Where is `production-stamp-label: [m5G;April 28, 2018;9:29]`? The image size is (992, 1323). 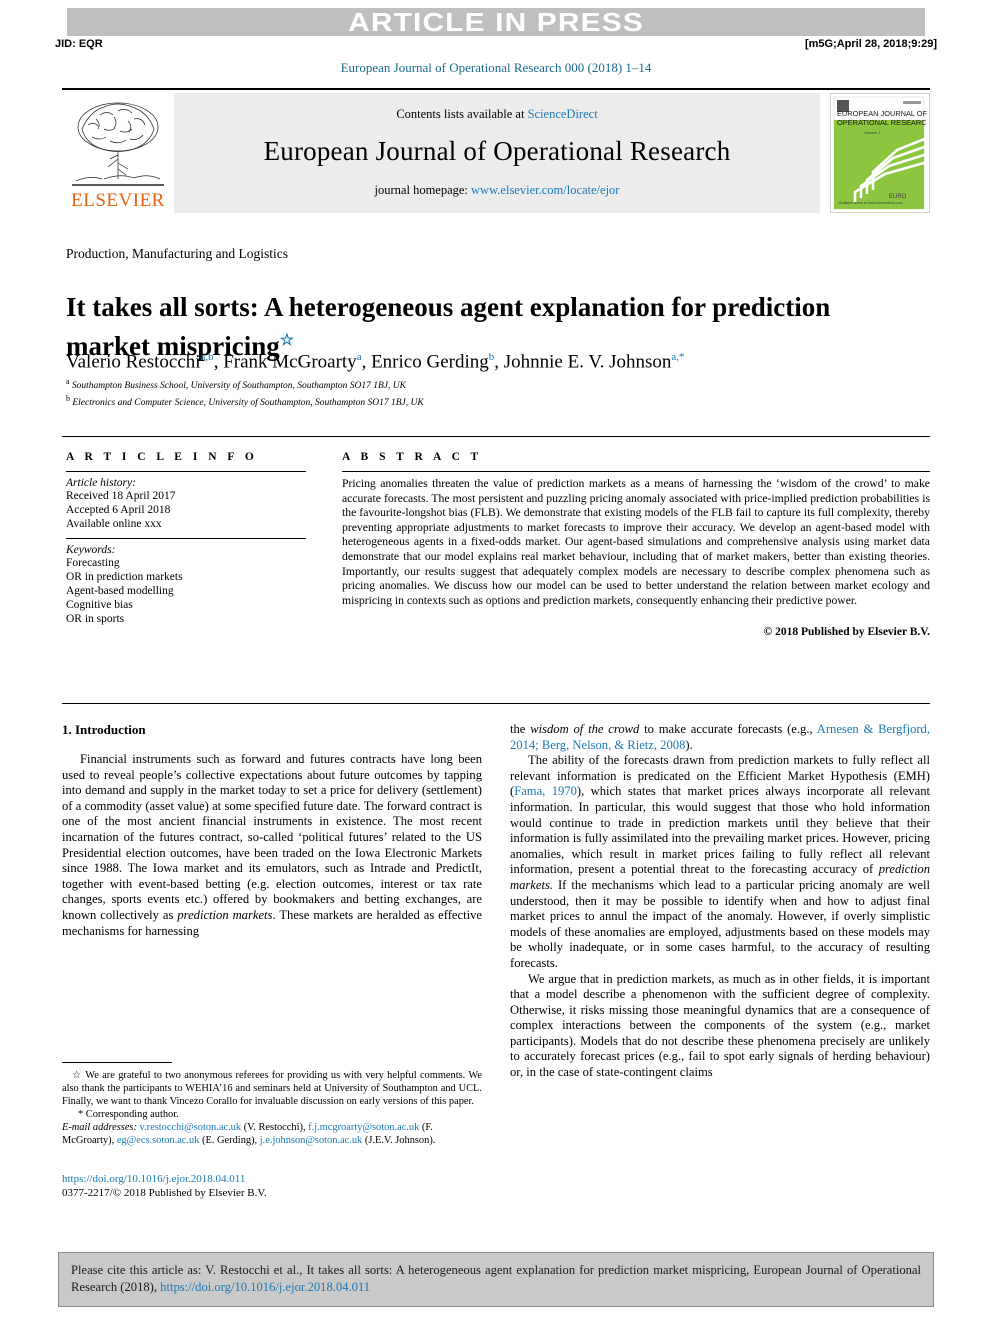
production-stamp-label: [m5G;April 28, 2018;9:29] is located at coordinates (870, 44).